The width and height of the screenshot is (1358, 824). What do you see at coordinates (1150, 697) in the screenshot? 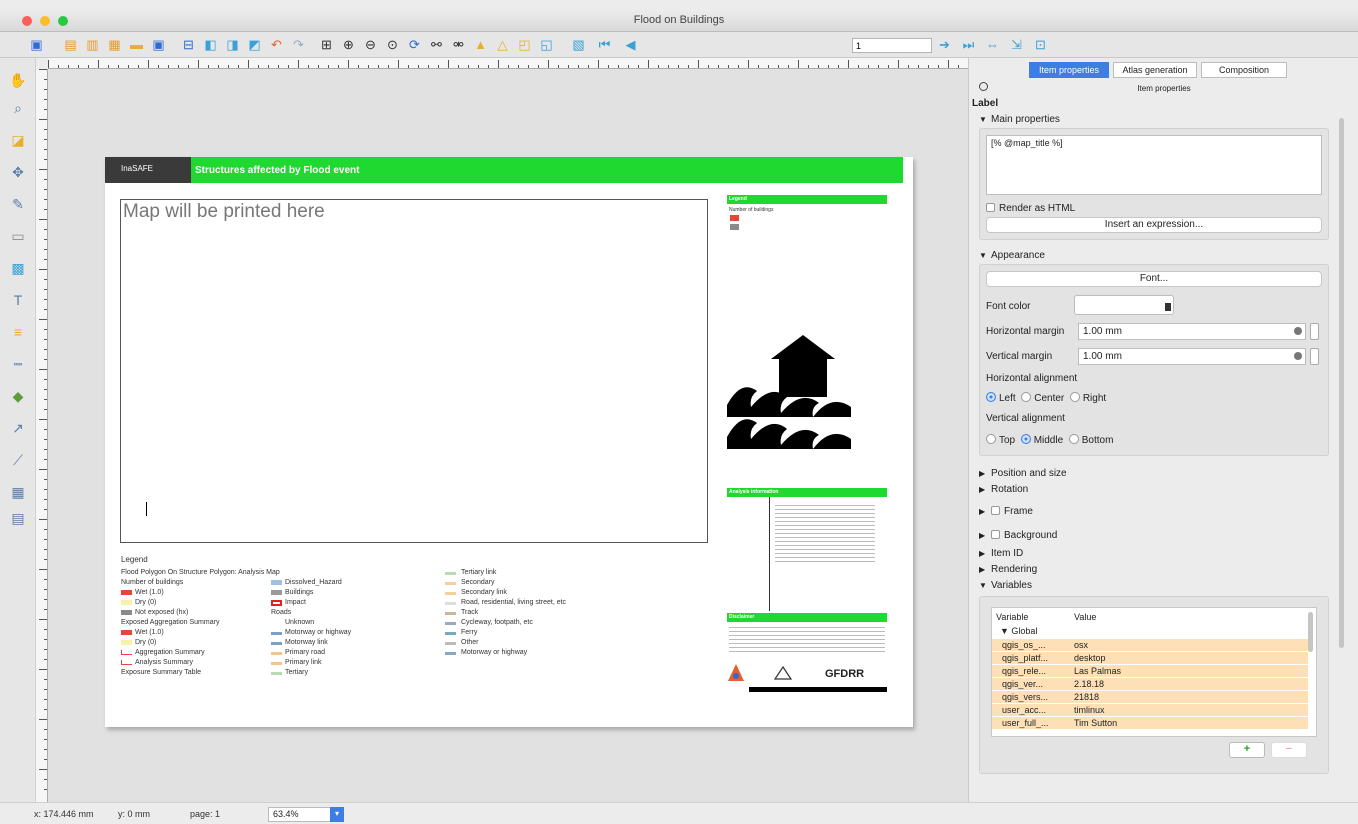
I see `table-row: qgis_vers... 21818` at bounding box center [1150, 697].